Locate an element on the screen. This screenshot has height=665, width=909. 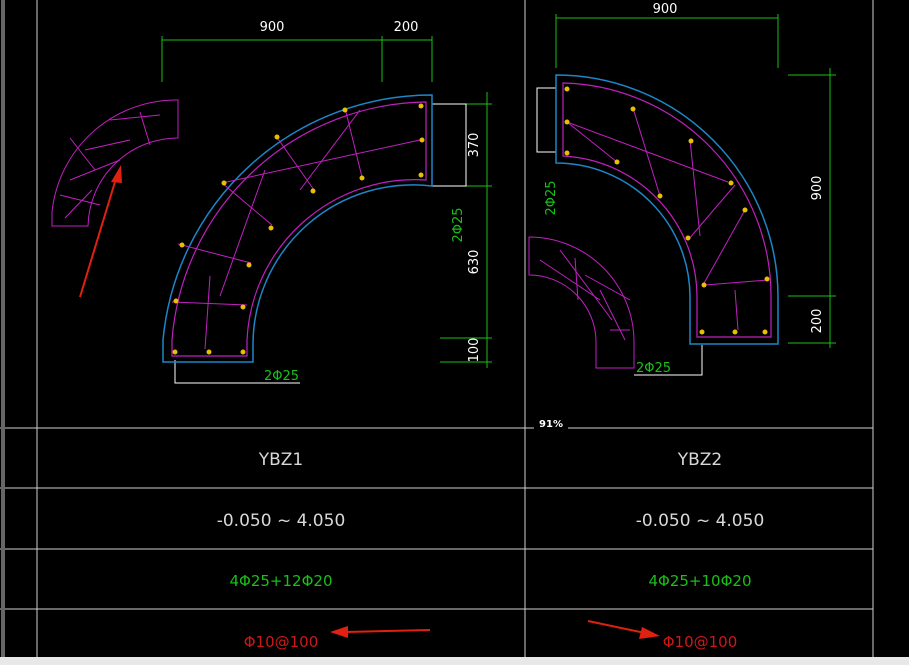
ybz1-stirrup-outer is located at coordinates (299, 229).